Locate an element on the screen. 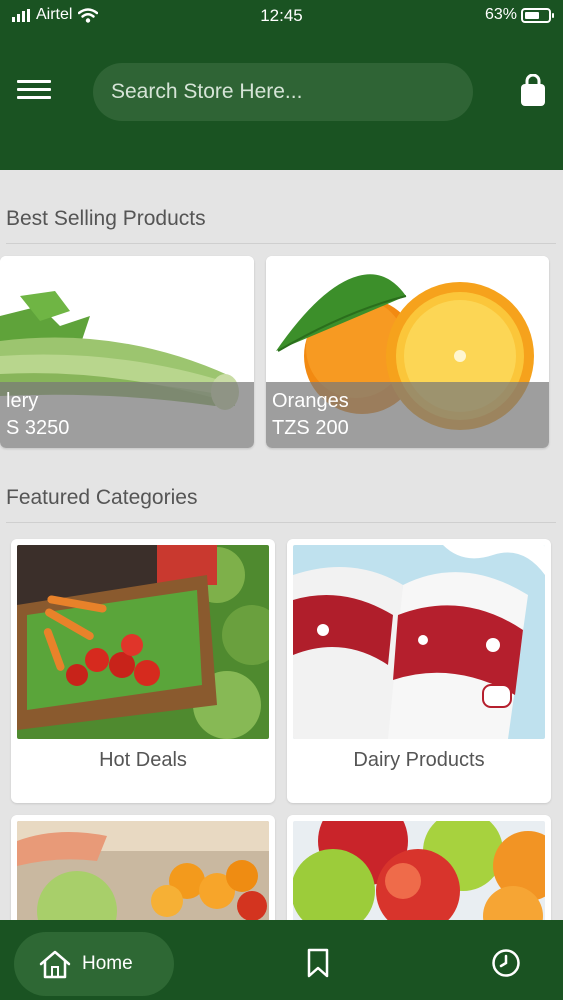 The image size is (563, 1000). category-label: Hot Deals is located at coordinates (143, 760).